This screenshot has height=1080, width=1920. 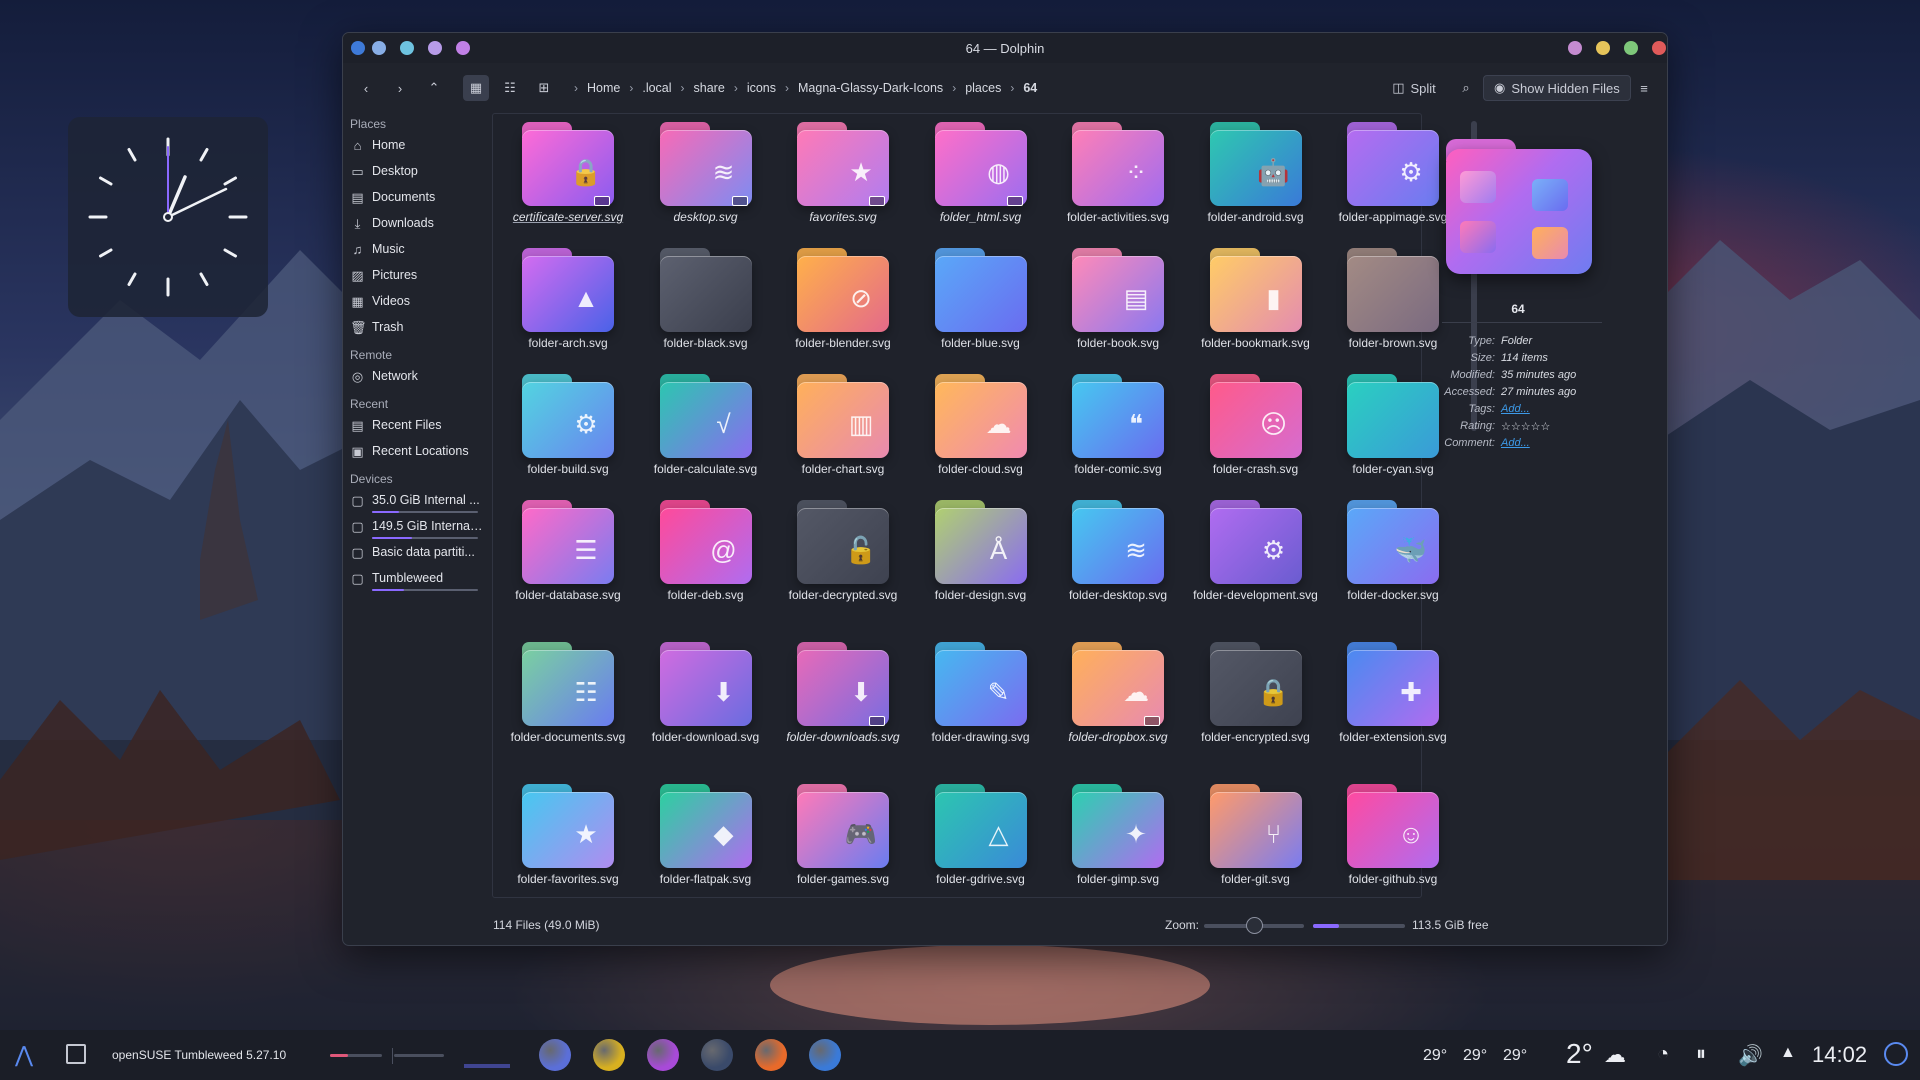 I want to click on application-launcher-icon: ⋀, so click(x=24, y=1055).